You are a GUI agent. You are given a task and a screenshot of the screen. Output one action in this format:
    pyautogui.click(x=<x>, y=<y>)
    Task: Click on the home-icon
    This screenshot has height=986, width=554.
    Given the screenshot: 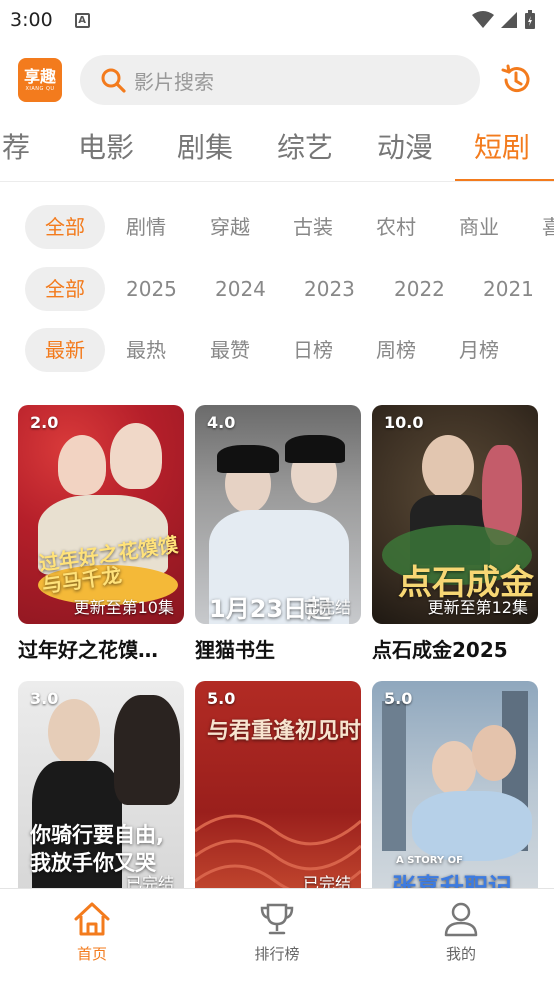 What is the action you would take?
    pyautogui.click(x=92, y=919)
    